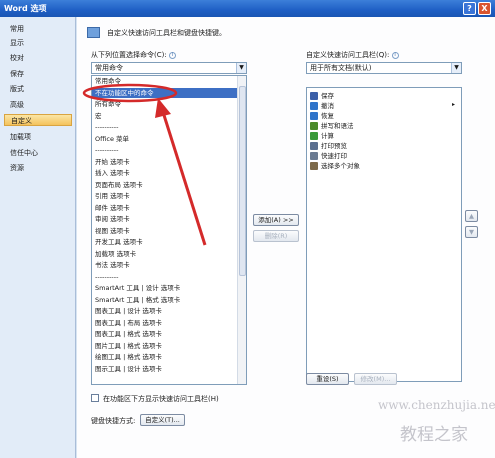  I want to click on quick-print-icon, so click(314, 156).